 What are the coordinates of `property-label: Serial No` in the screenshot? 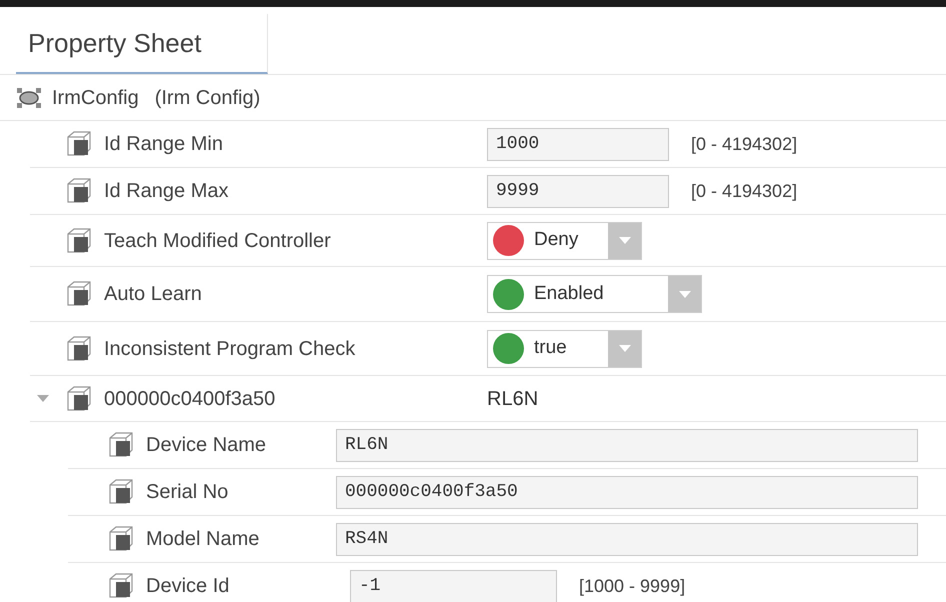 It's located at (187, 492).